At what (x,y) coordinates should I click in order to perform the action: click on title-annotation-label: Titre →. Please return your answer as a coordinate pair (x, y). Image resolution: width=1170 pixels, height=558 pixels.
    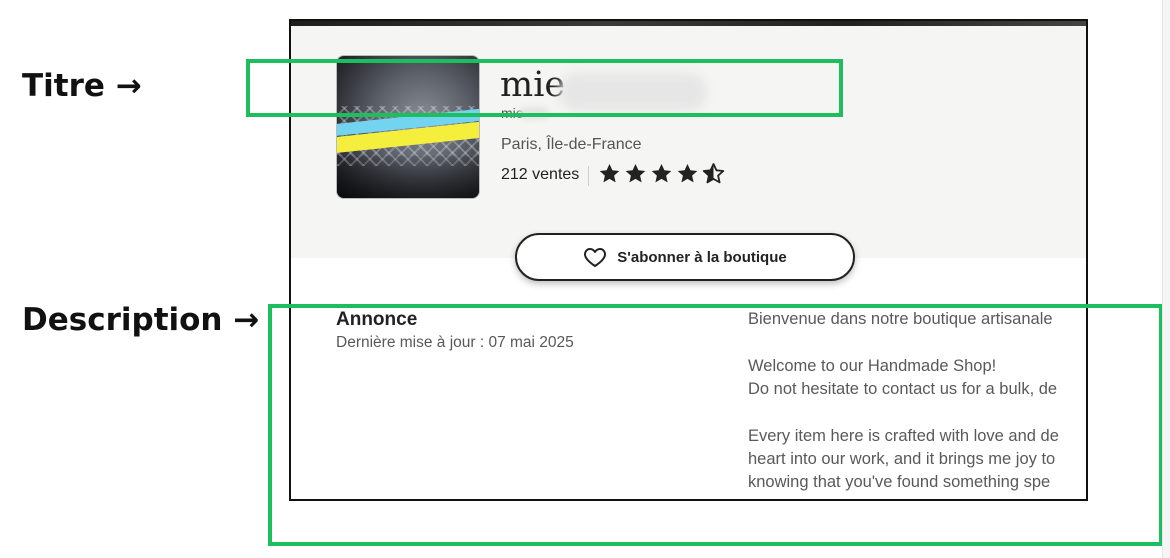
    Looking at the image, I should click on (82, 86).